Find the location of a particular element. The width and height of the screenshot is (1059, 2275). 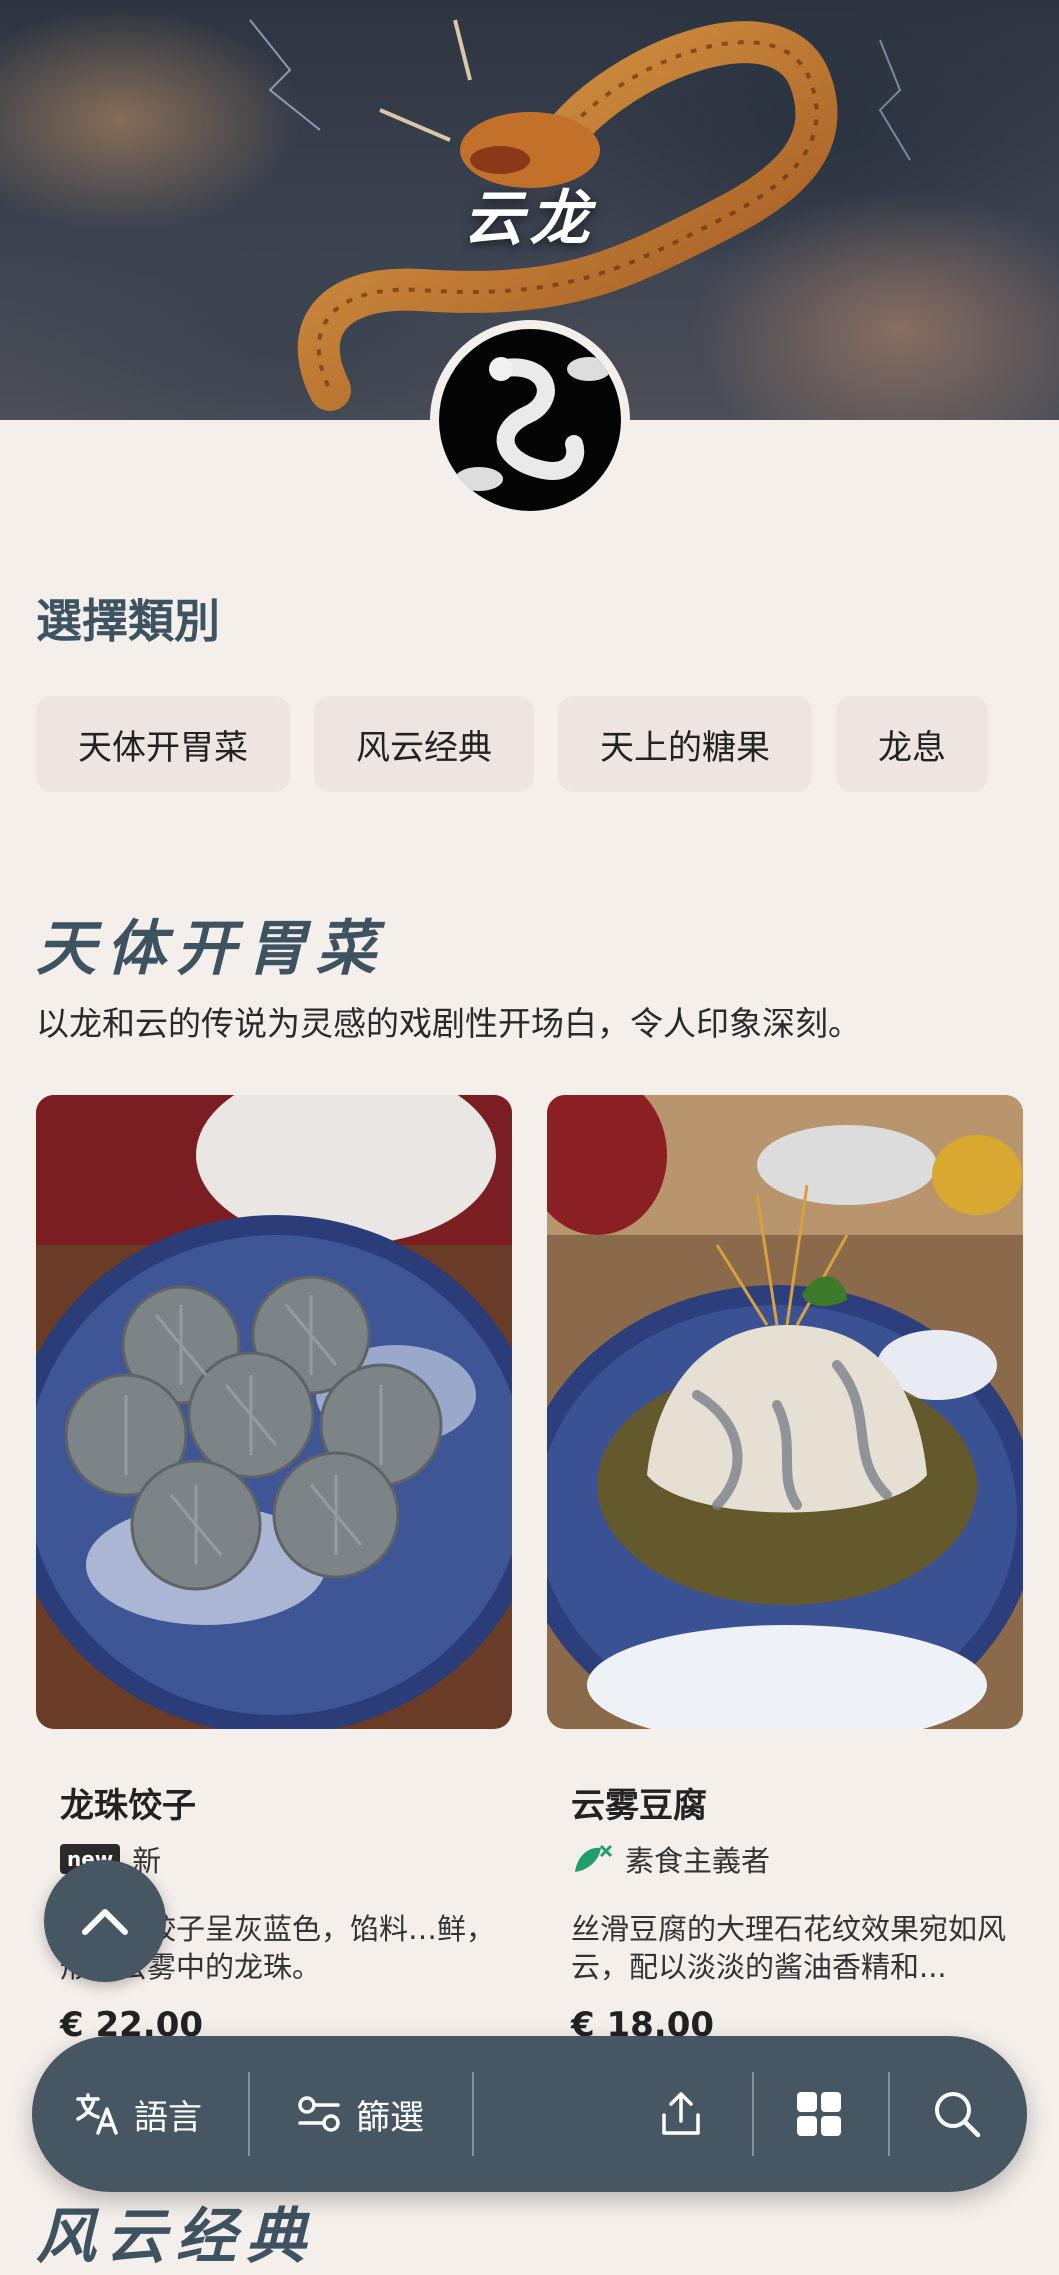

category-chip-row: 天体开胃菜 风云经典 天上的糖果 龙息 is located at coordinates (512, 744).